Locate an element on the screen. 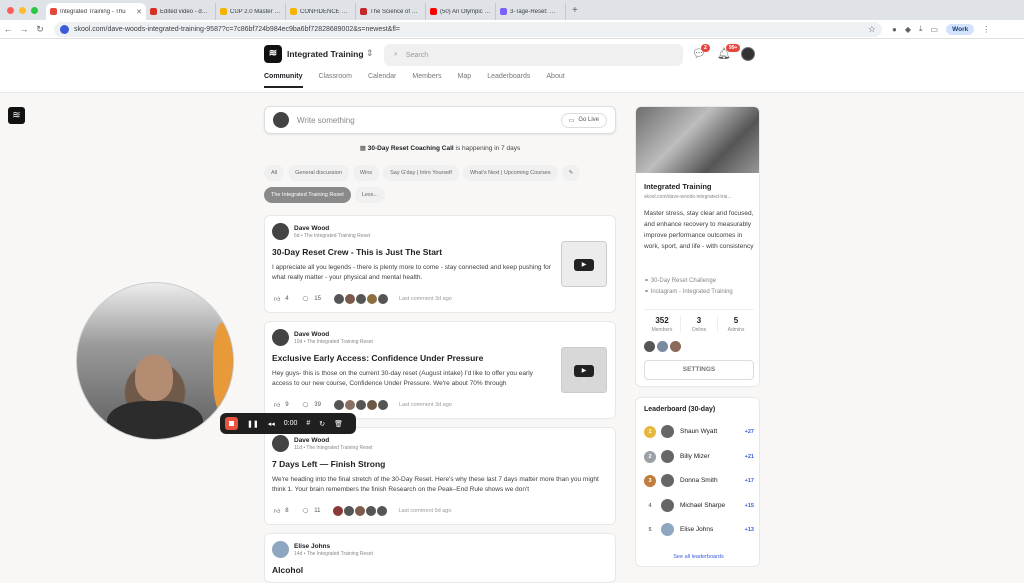 Image resolution: width=1024 pixels, height=583 pixels. pause-icon: ❚❚ is located at coordinates (253, 424).